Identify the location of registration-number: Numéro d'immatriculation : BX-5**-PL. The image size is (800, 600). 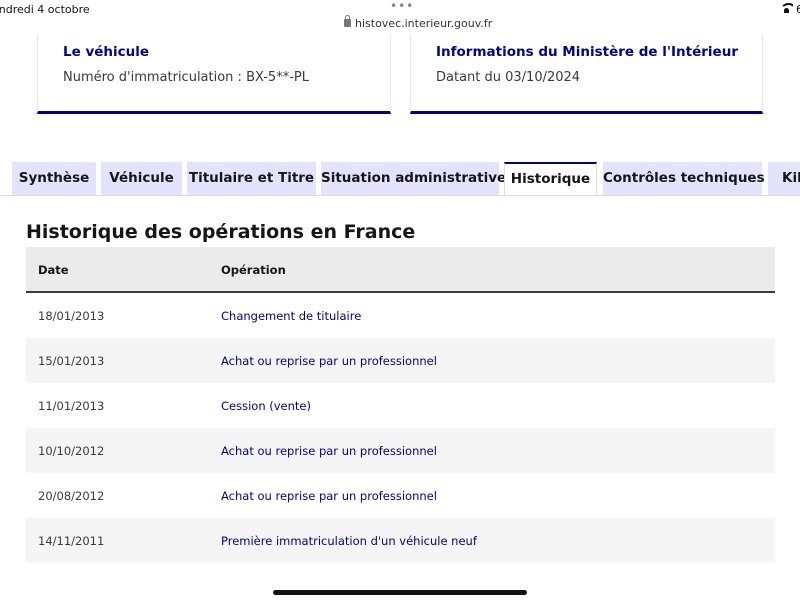
(186, 77).